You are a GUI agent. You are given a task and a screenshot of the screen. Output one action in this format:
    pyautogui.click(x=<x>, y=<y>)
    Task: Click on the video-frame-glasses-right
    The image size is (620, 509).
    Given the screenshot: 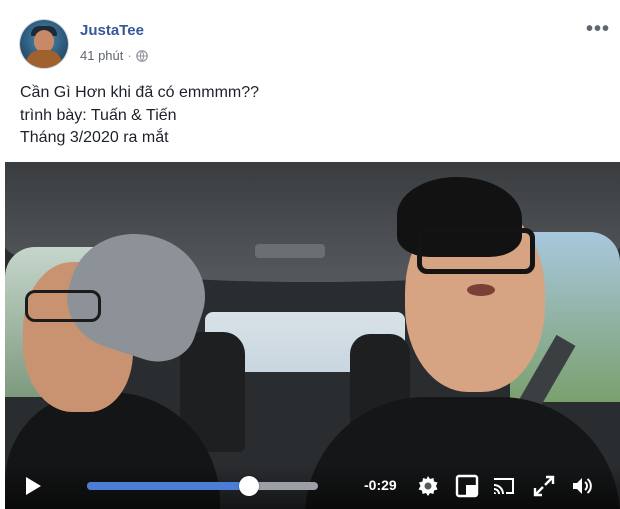 What is the action you would take?
    pyautogui.click(x=476, y=251)
    